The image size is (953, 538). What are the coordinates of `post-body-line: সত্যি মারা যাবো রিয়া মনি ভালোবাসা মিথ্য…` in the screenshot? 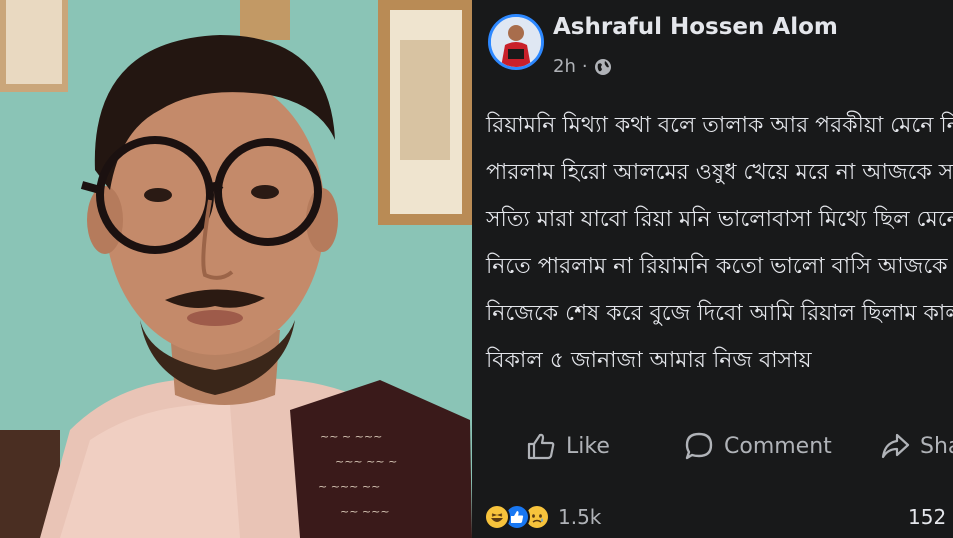 It's located at (719, 219).